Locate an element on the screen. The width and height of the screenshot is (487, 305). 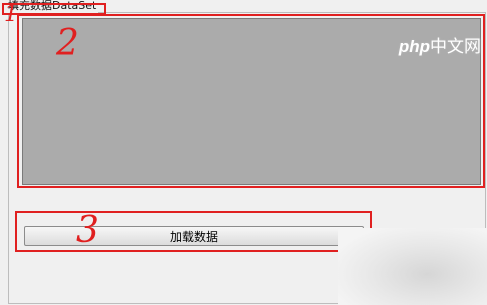
watermark: php中文网 is located at coordinates (440, 44).